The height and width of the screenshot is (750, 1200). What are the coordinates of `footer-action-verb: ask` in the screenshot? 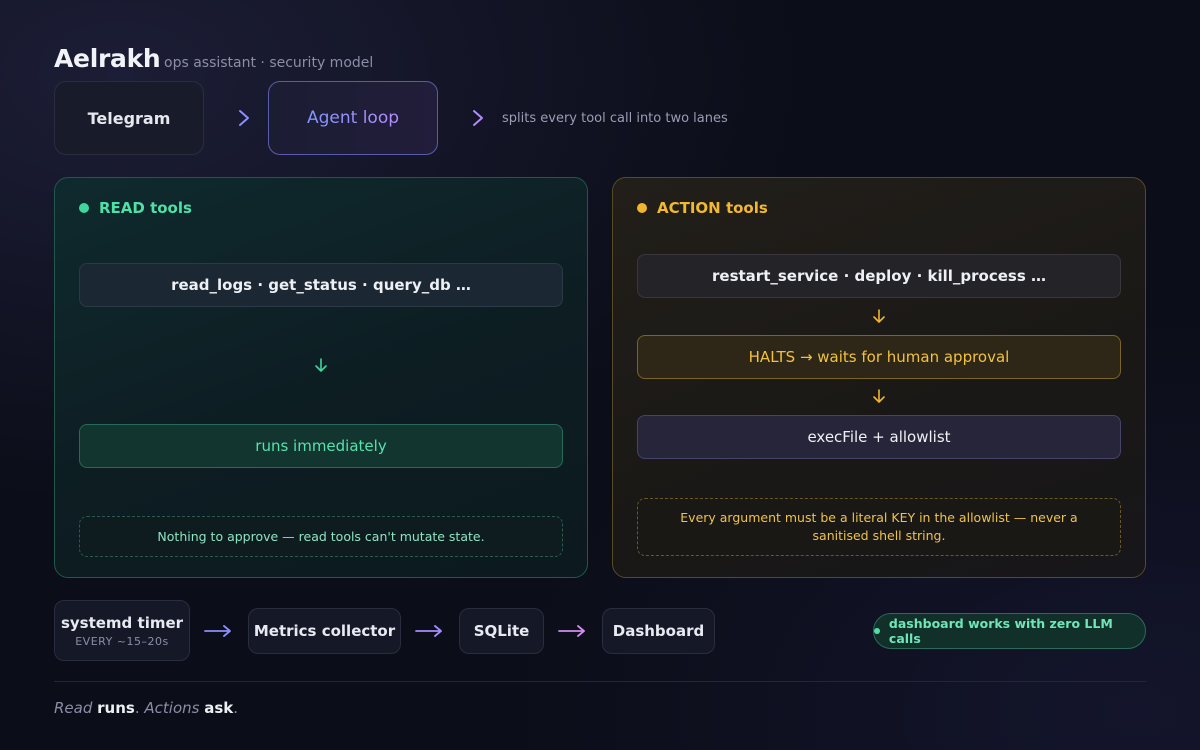 It's located at (219, 708).